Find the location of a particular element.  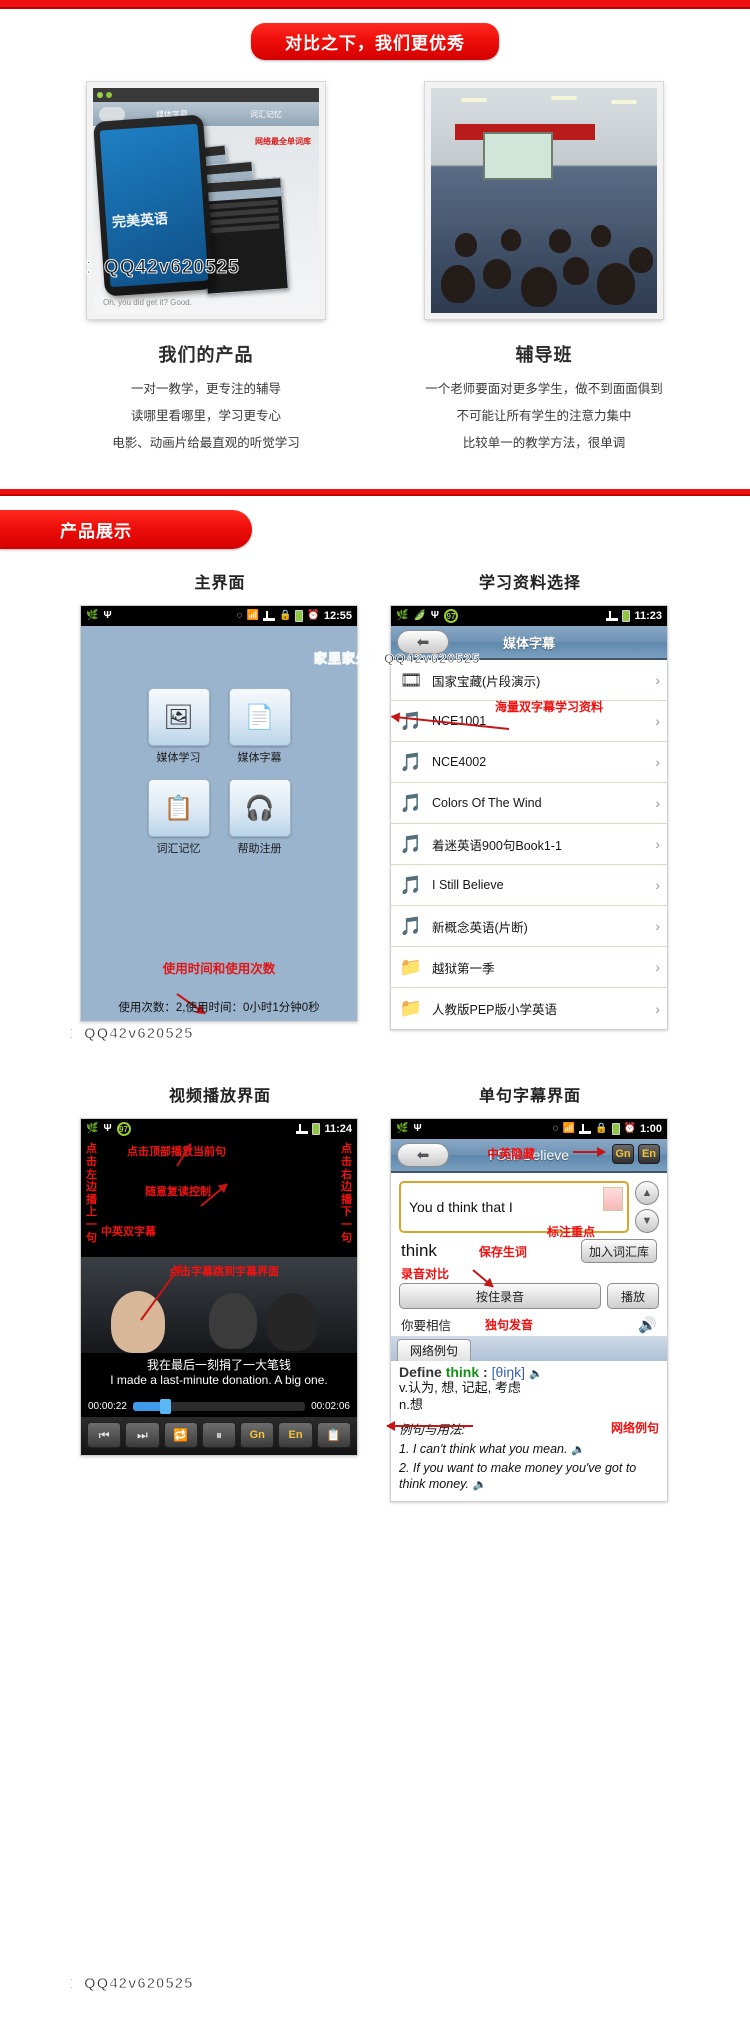

list-item: 🎞 国家宝藏(片段演示) › is located at coordinates (529, 681).